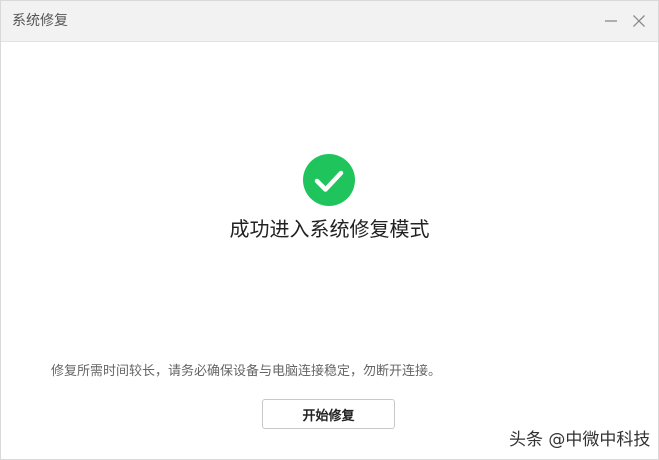 The image size is (659, 460). I want to click on close-icon, so click(639, 21).